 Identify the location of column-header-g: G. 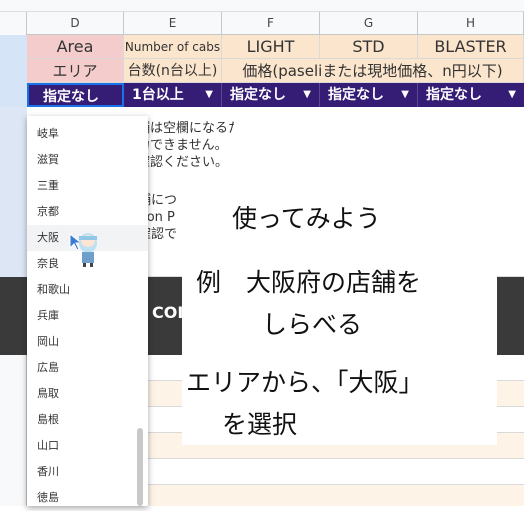
(369, 23).